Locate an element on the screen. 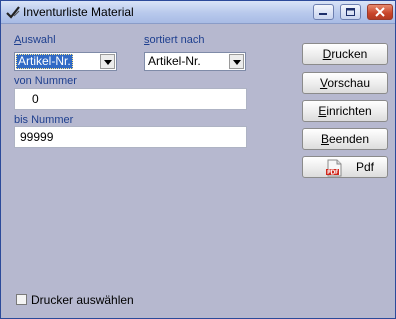 This screenshot has height=319, width=396. auswahl-select: Artikel-Nr. is located at coordinates (65, 61).